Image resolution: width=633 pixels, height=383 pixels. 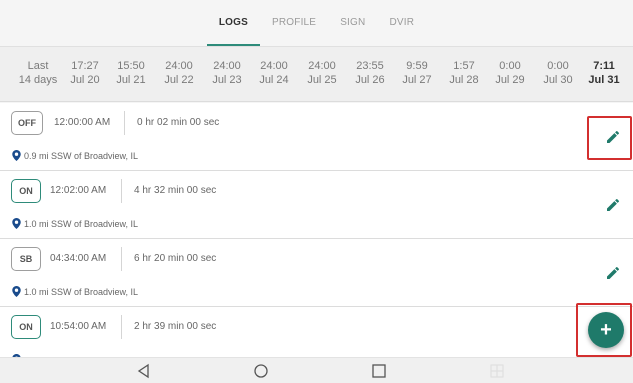 I want to click on log-duration: 0 hr 02 min 00 sec, so click(x=178, y=122).